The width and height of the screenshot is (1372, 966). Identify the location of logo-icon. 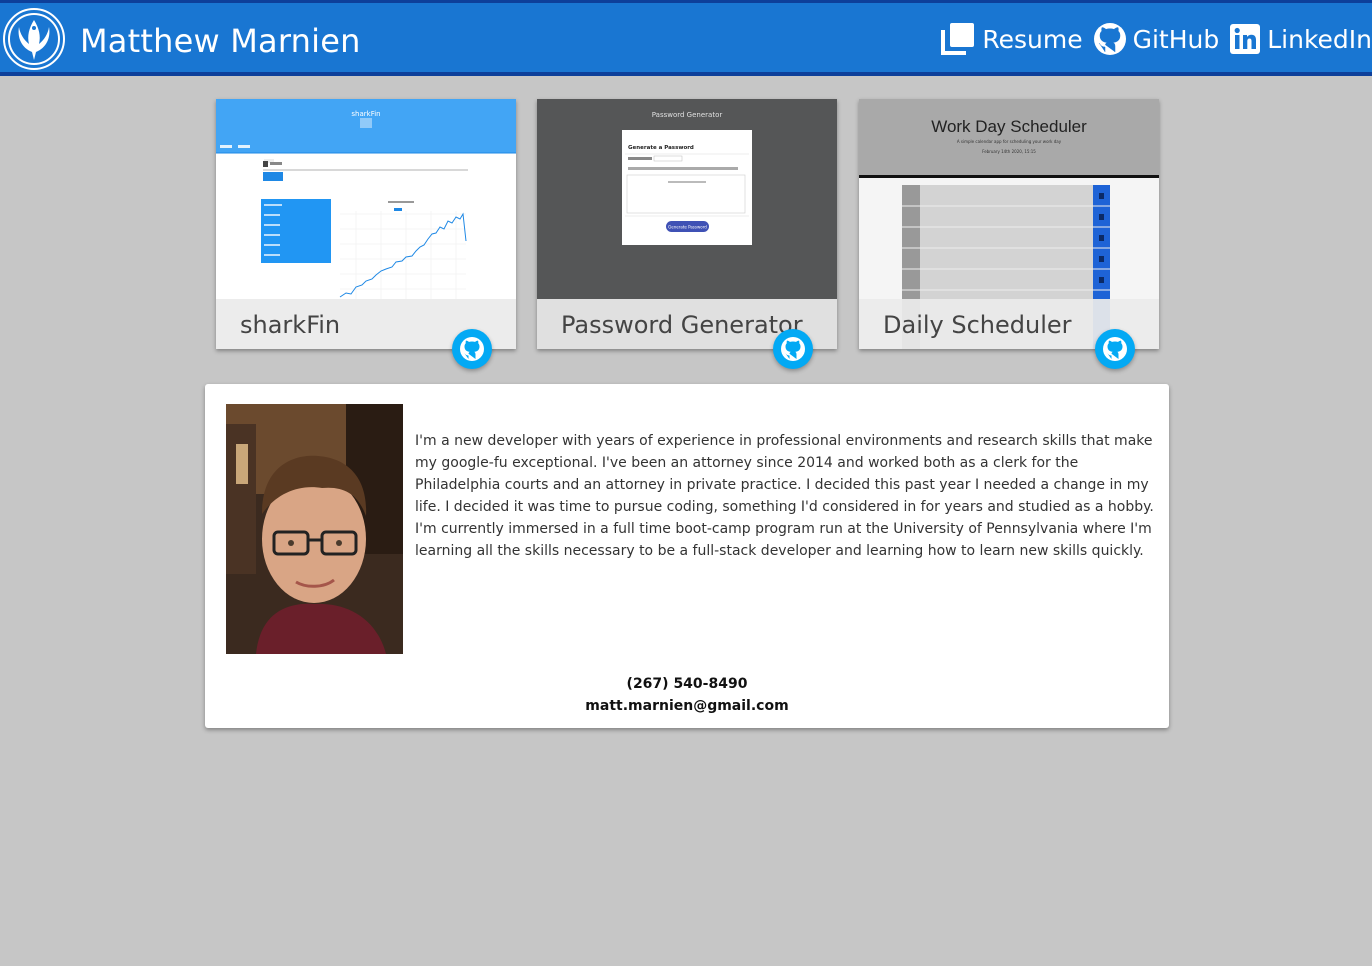
(34, 39).